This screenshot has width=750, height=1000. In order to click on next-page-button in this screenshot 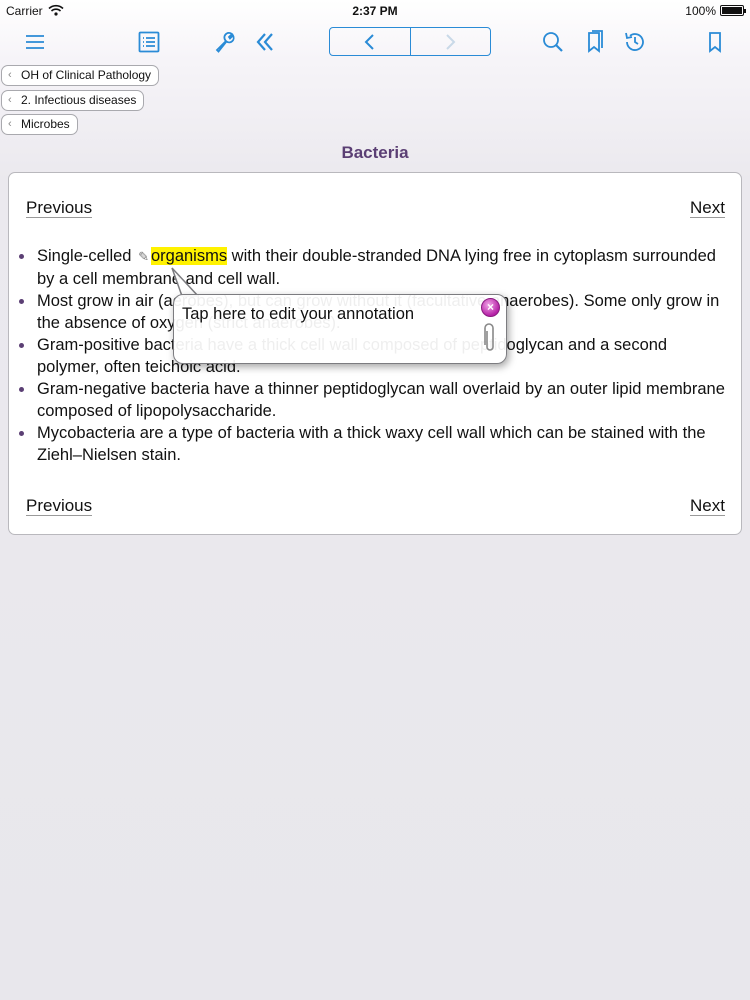, I will do `click(450, 41)`.